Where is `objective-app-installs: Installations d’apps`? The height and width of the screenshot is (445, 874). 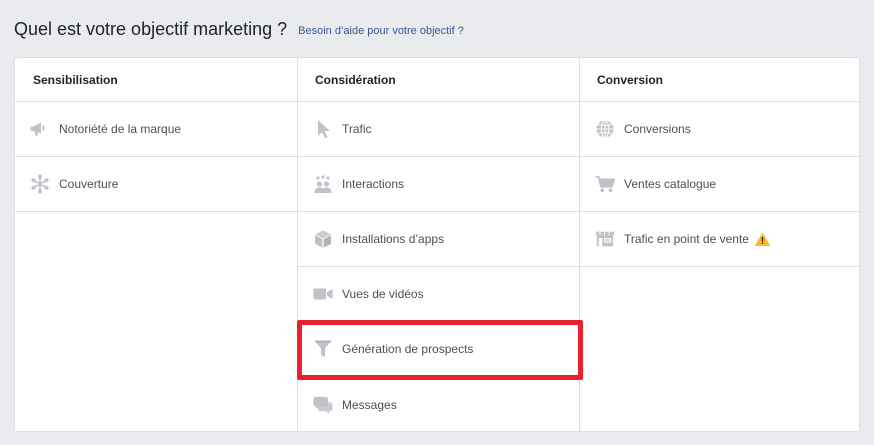 objective-app-installs: Installations d’apps is located at coordinates (439, 239).